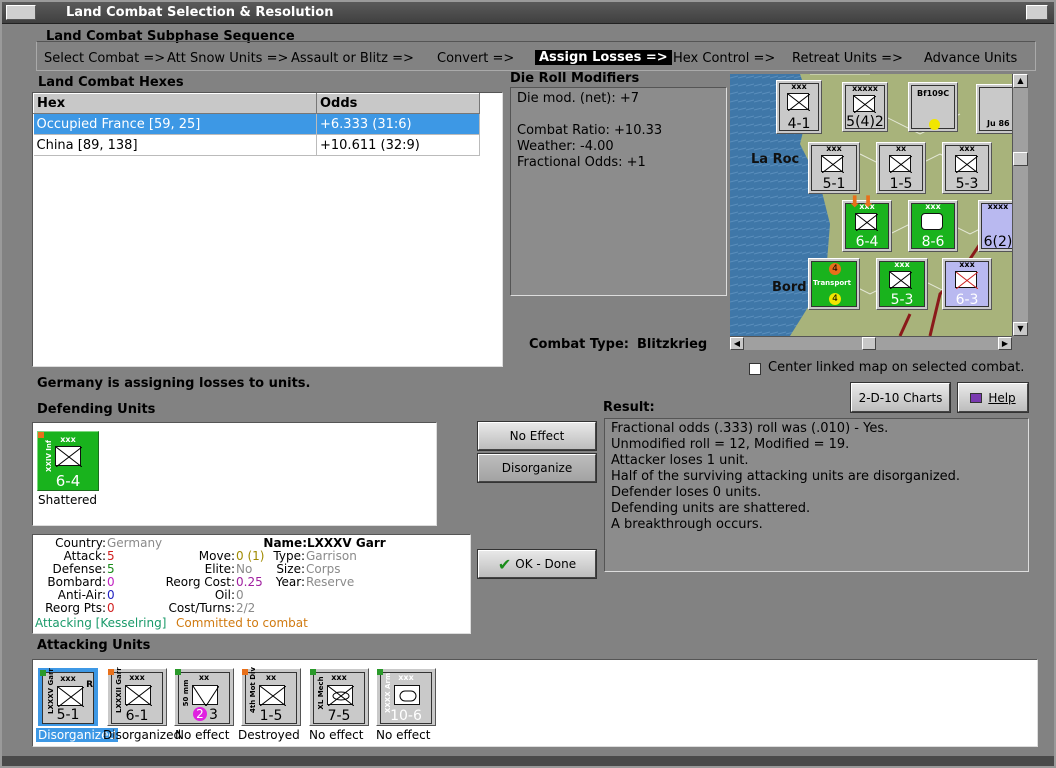  What do you see at coordinates (730, 444) in the screenshot?
I see `result-line: Unmodified roll = 12, Modified = 19.` at bounding box center [730, 444].